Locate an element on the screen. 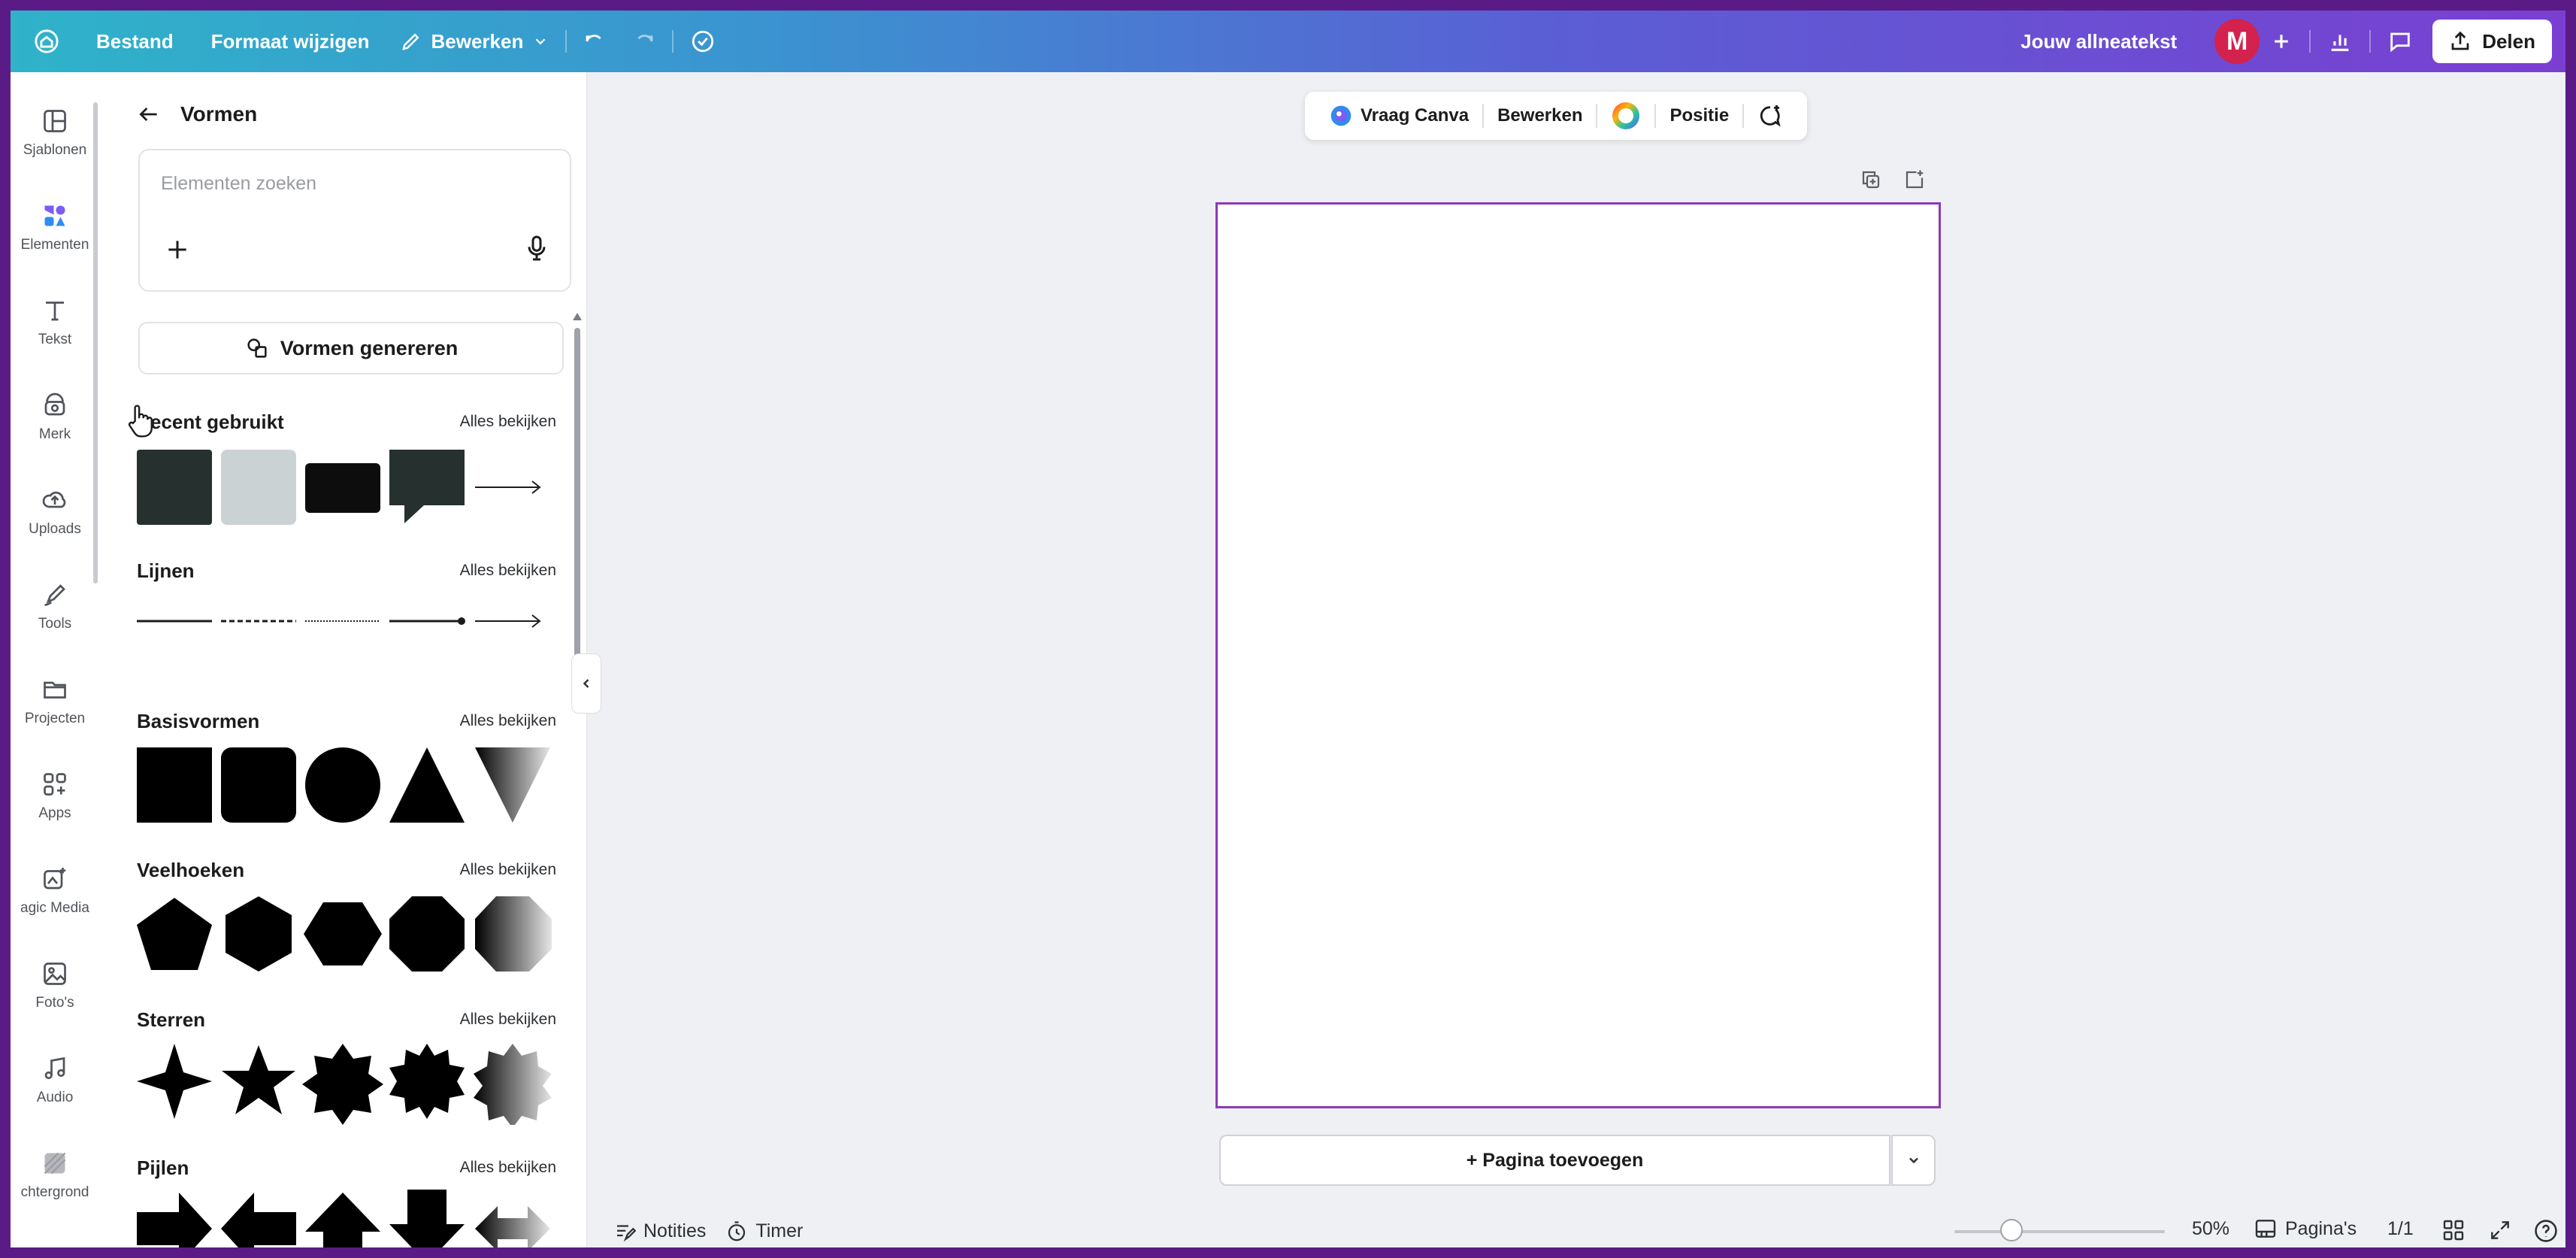 The height and width of the screenshot is (1258, 2576). comment-icon is located at coordinates (2400, 42).